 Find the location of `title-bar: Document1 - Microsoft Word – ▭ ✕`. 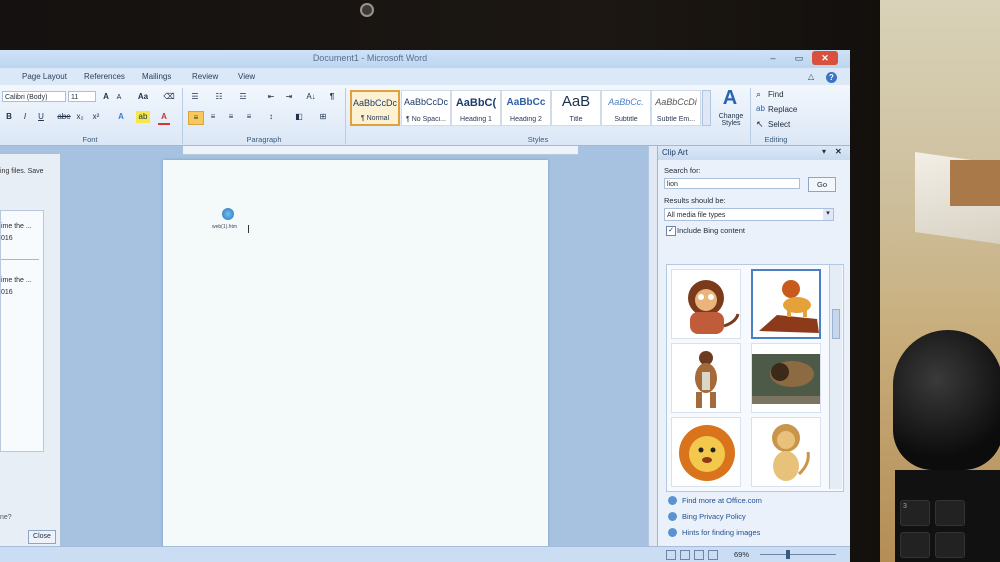

title-bar: Document1 - Microsoft Word – ▭ ✕ is located at coordinates (425, 59).